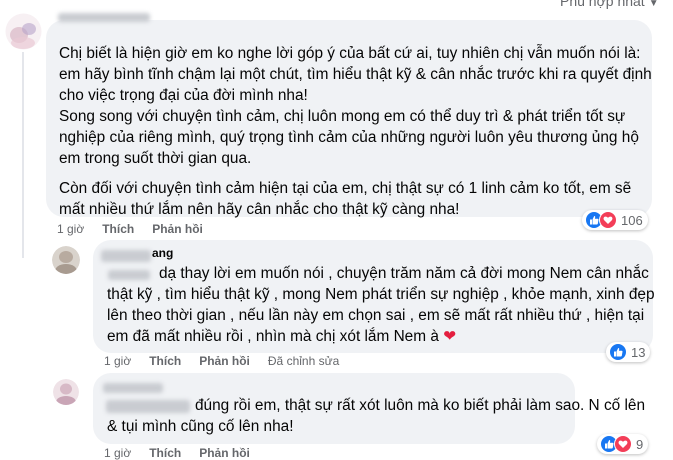  What do you see at coordinates (628, 352) in the screenshot?
I see `reaction-summary: 13` at bounding box center [628, 352].